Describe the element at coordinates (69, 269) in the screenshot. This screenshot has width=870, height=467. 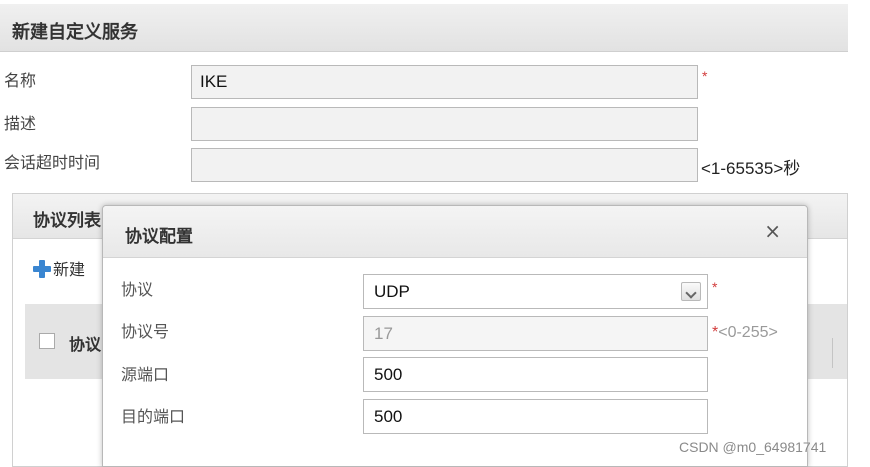
I see `new-protocol-label: 新建` at that location.